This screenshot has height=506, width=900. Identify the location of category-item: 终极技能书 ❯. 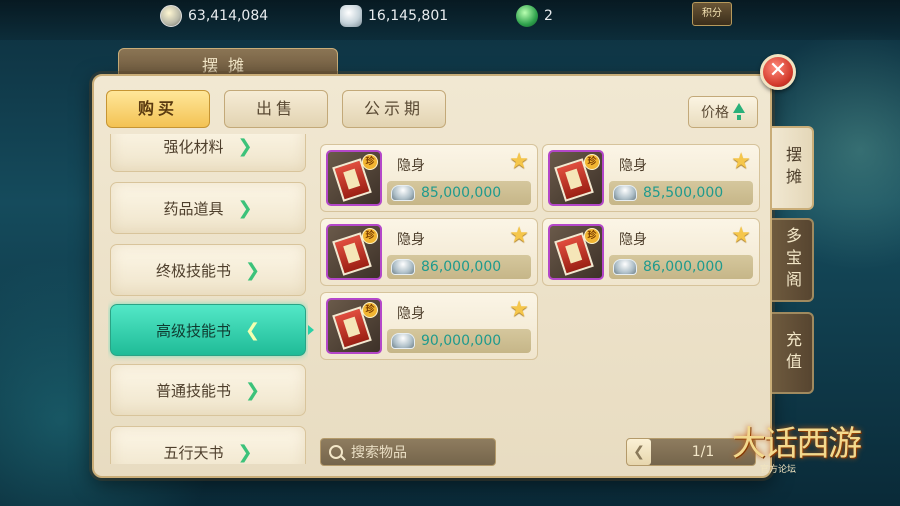
(208, 270).